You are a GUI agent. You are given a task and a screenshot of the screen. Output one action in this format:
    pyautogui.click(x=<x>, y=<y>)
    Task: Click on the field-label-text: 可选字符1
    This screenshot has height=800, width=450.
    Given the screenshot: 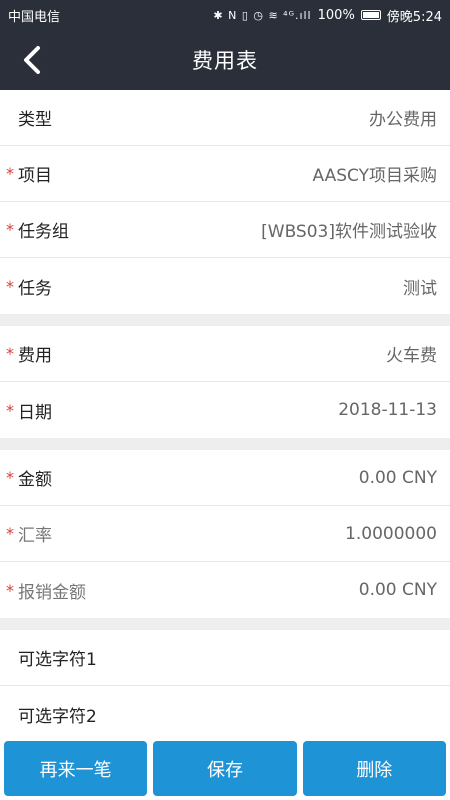 What is the action you would take?
    pyautogui.click(x=57, y=660)
    